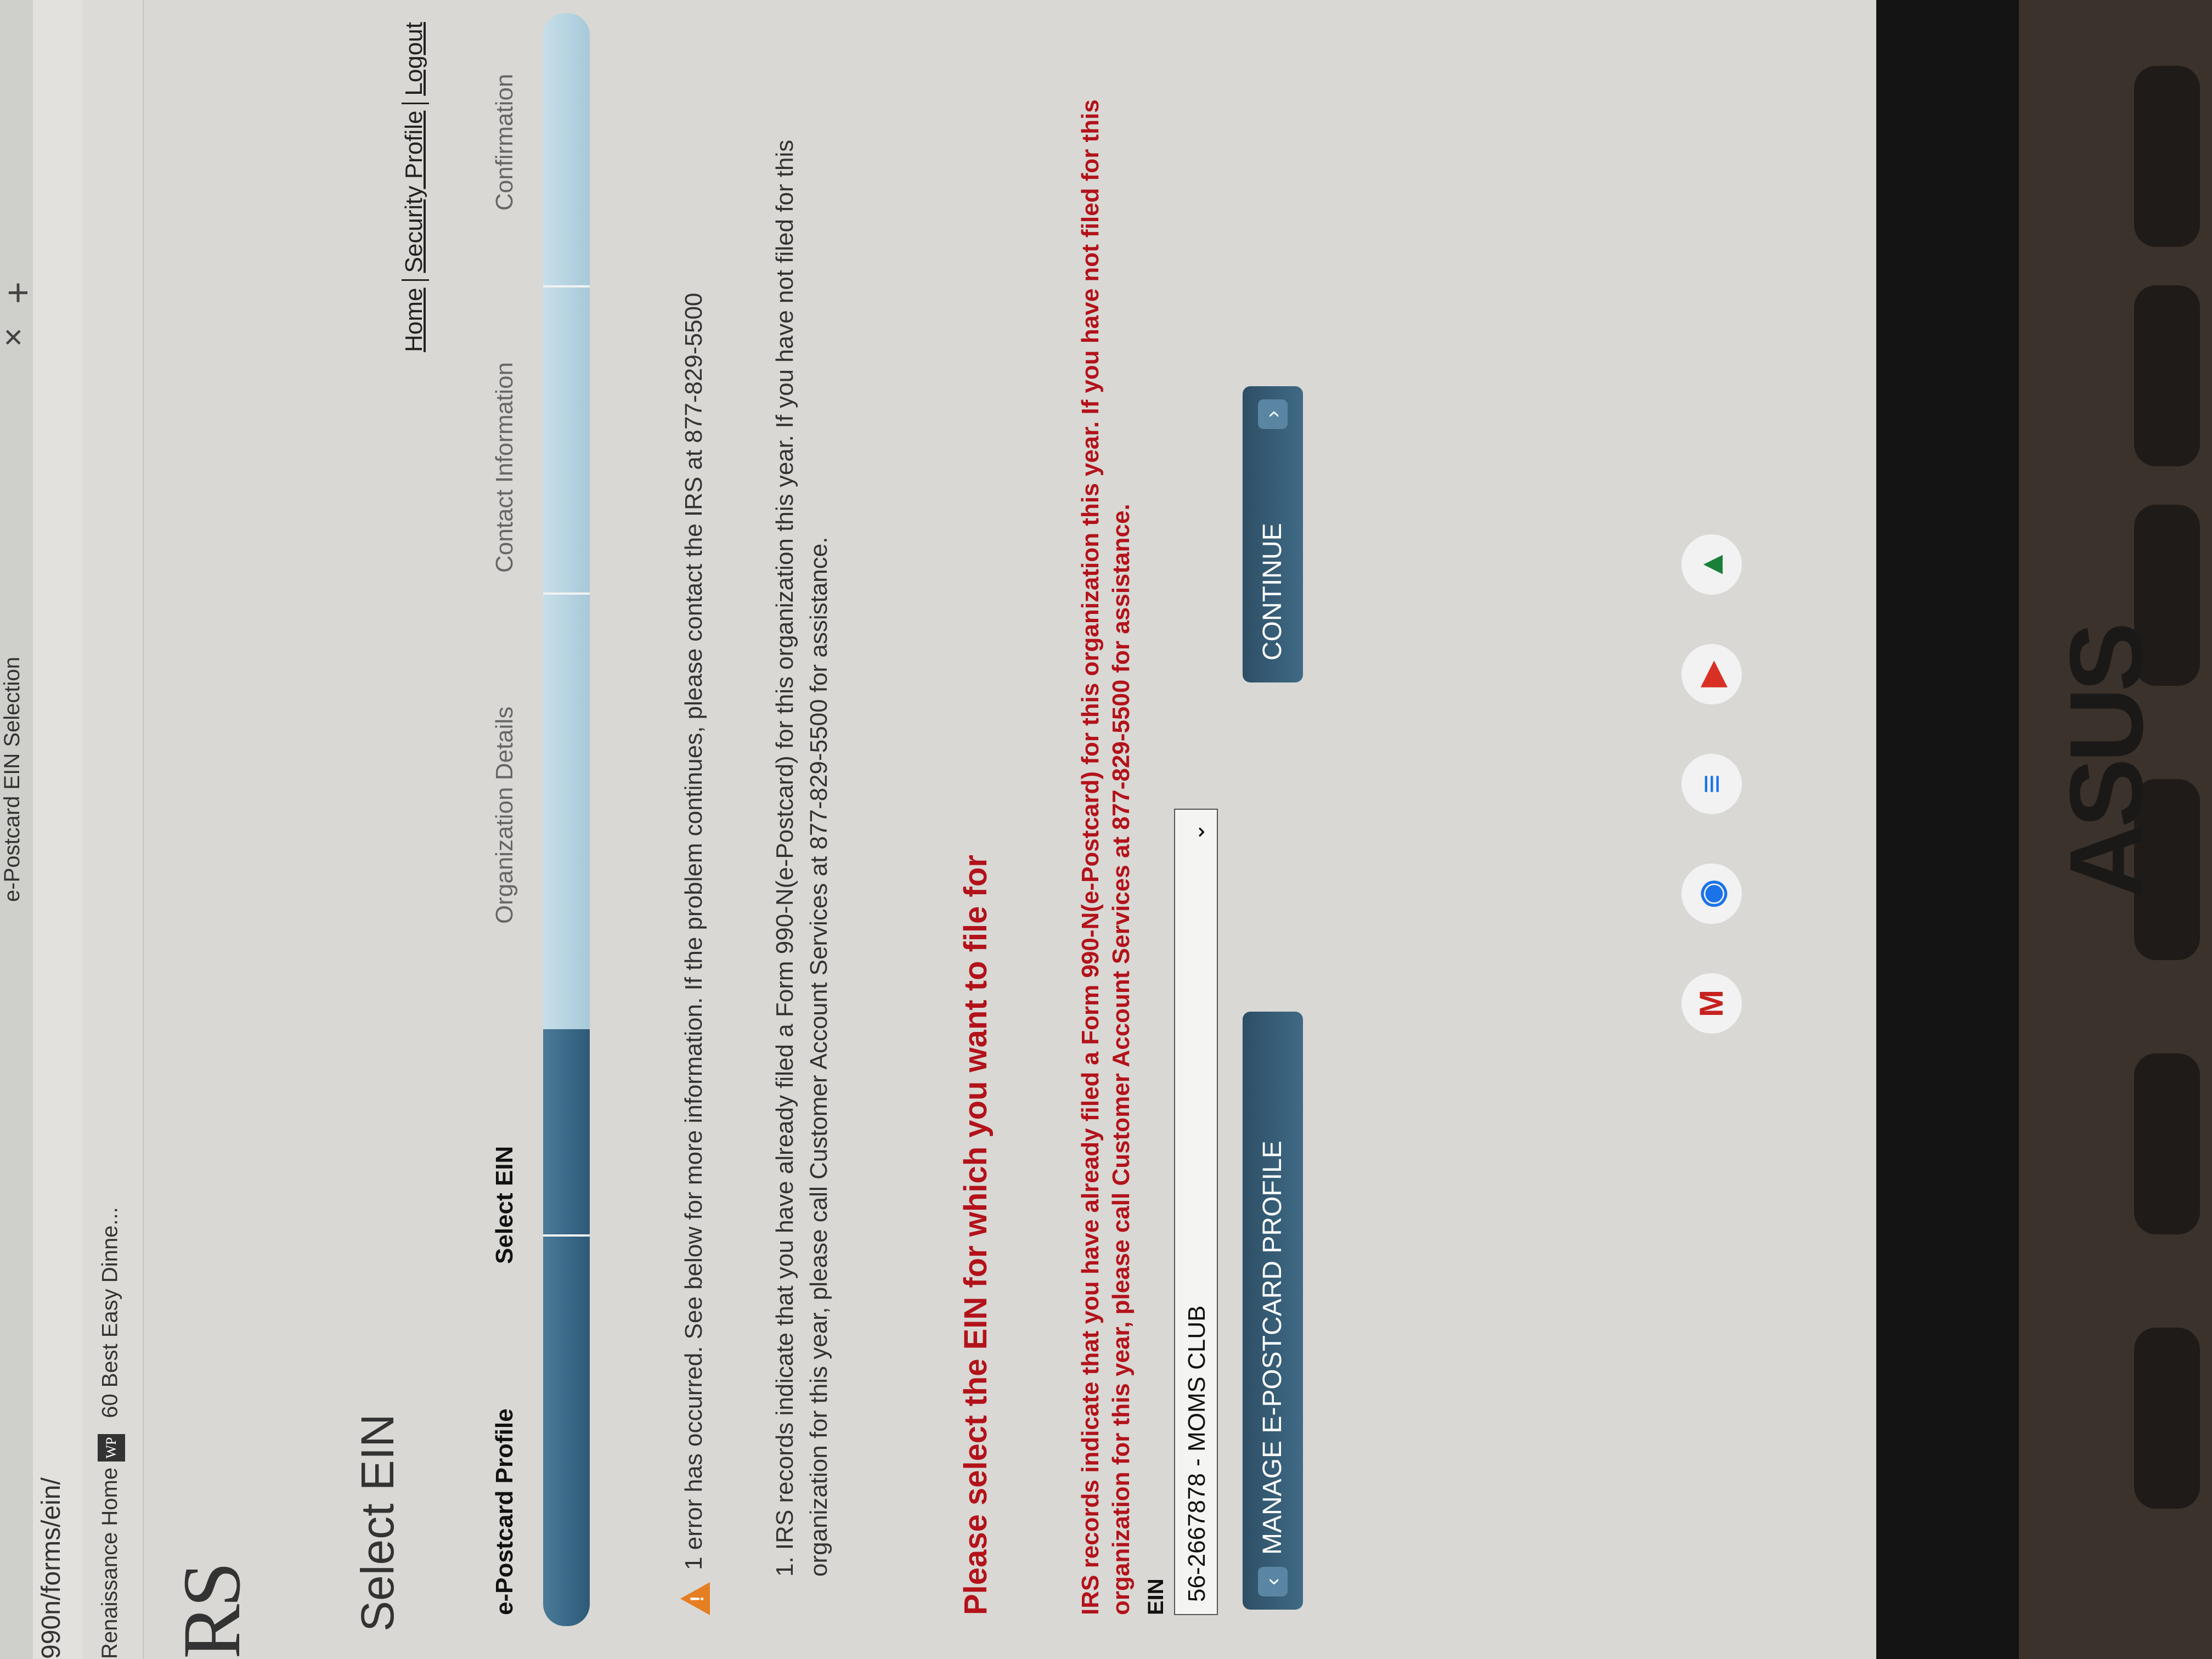  I want to click on docs-icon: ≡, so click(1712, 784).